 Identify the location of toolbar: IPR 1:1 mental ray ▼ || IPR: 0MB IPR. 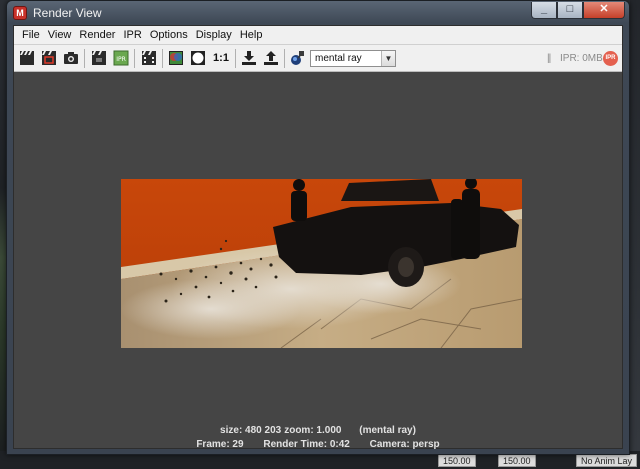
(318, 58).